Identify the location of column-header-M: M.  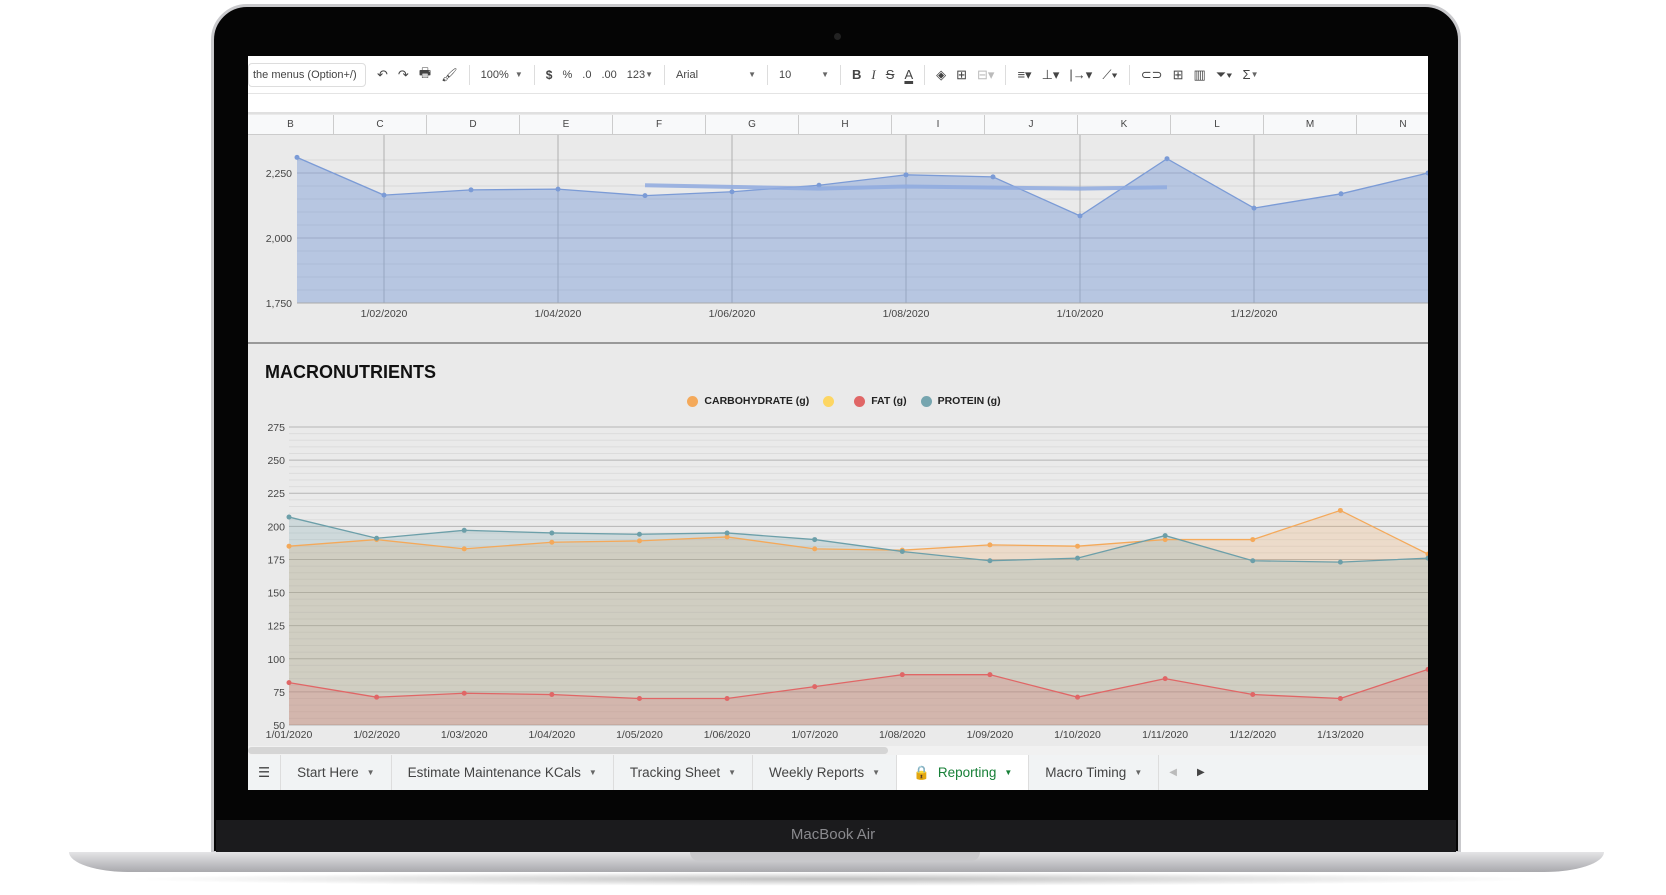
(1310, 125).